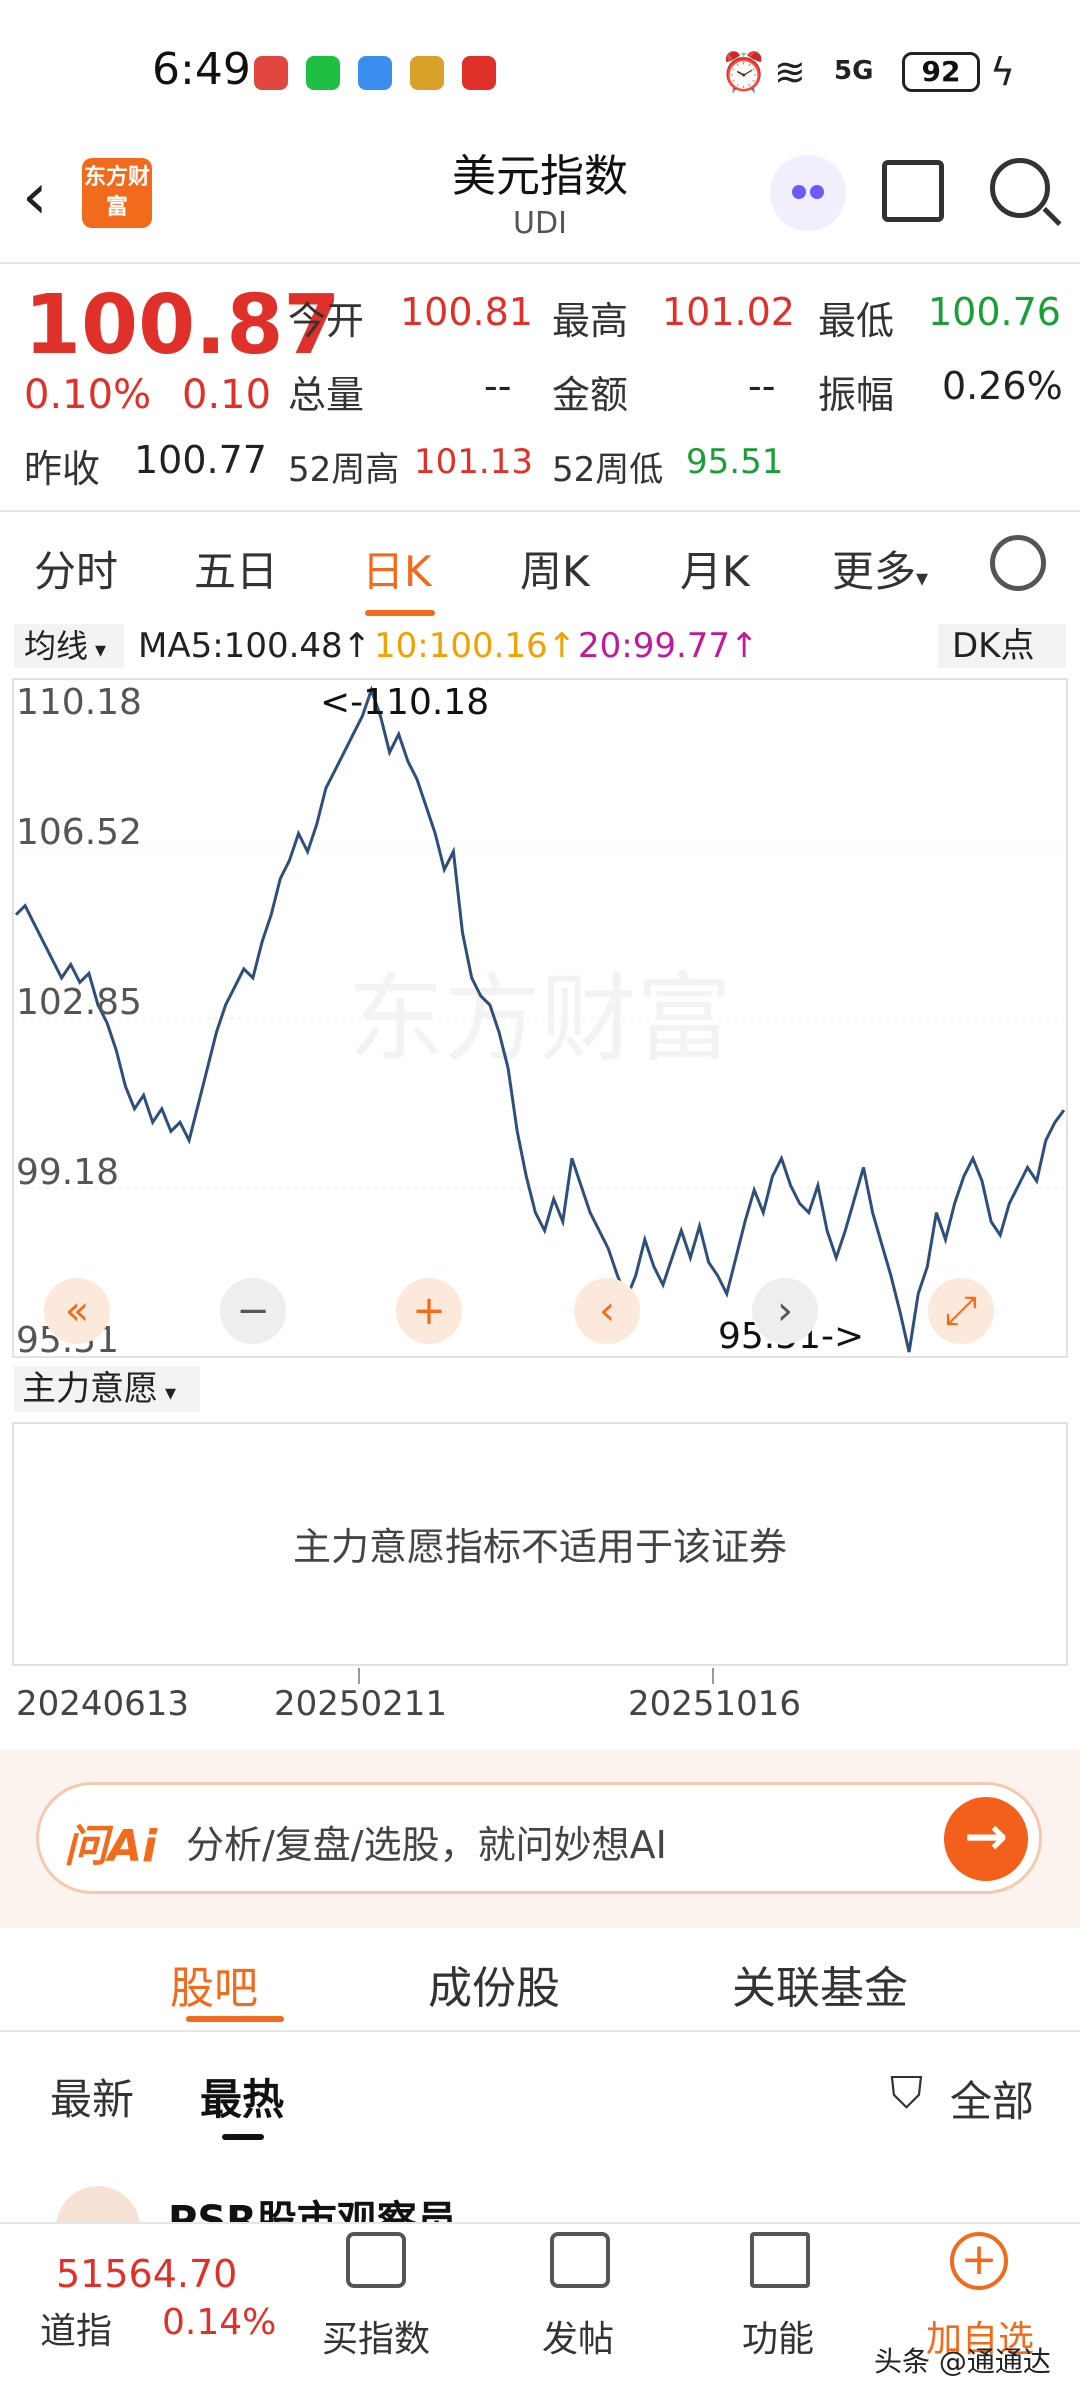  What do you see at coordinates (780, 2260) in the screenshot?
I see `grid-icon` at bounding box center [780, 2260].